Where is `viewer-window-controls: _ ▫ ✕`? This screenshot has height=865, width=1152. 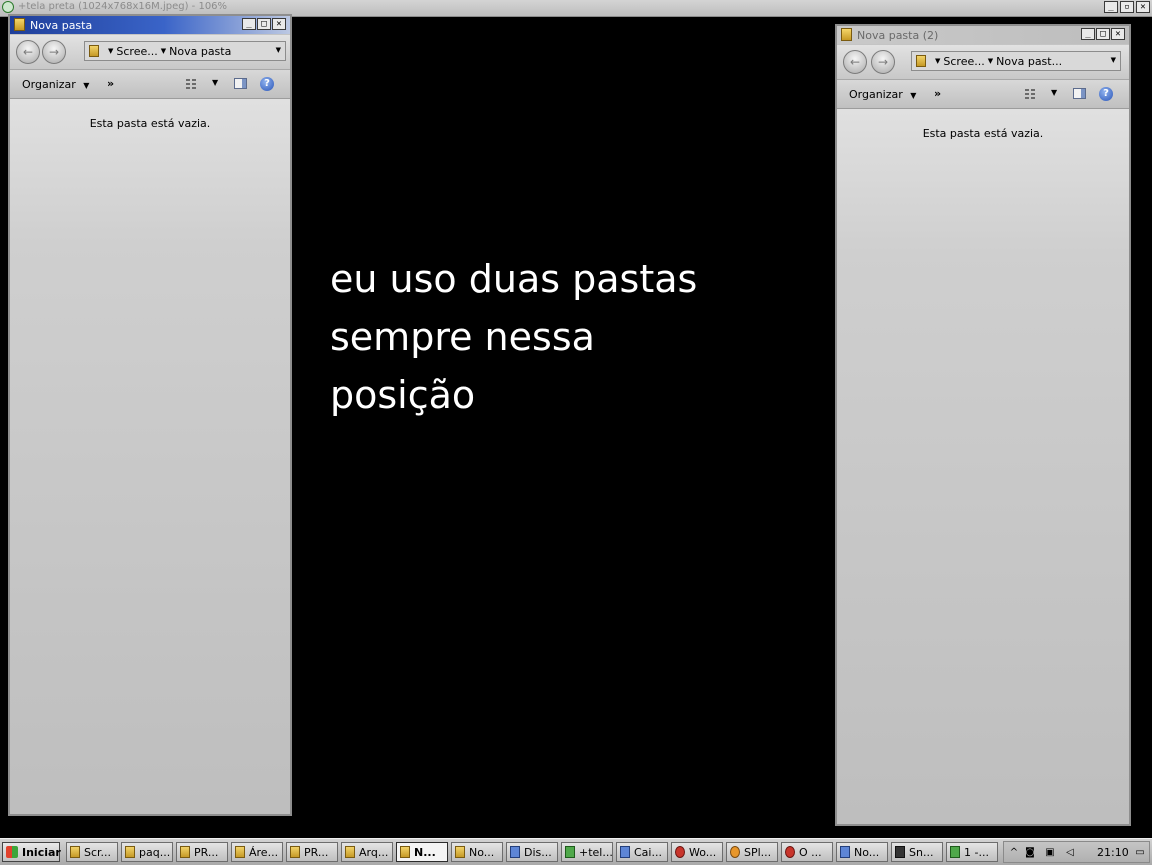 viewer-window-controls: _ ▫ ✕ is located at coordinates (1127, 7).